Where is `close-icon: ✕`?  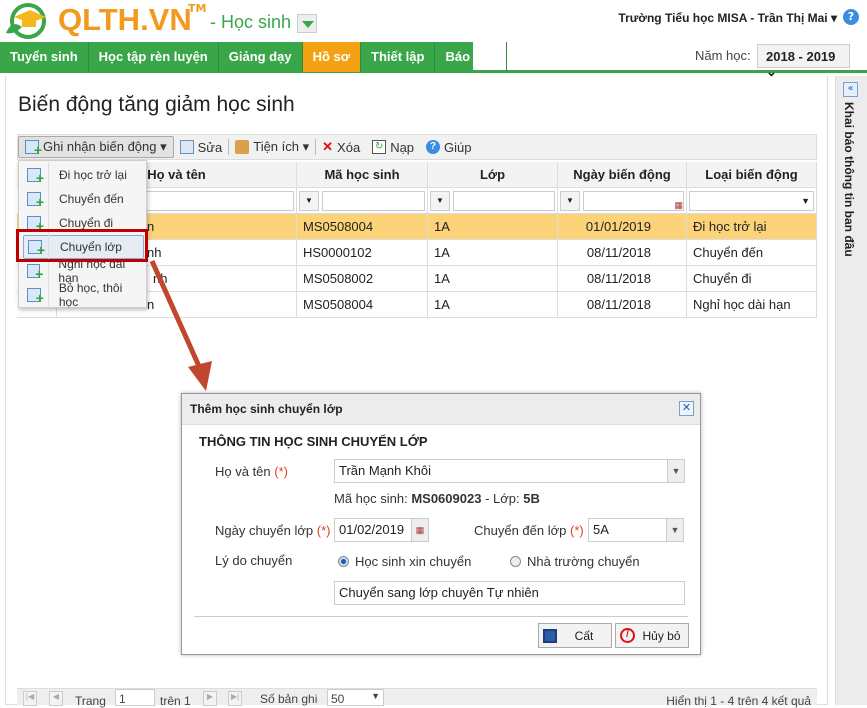 close-icon: ✕ is located at coordinates (686, 408).